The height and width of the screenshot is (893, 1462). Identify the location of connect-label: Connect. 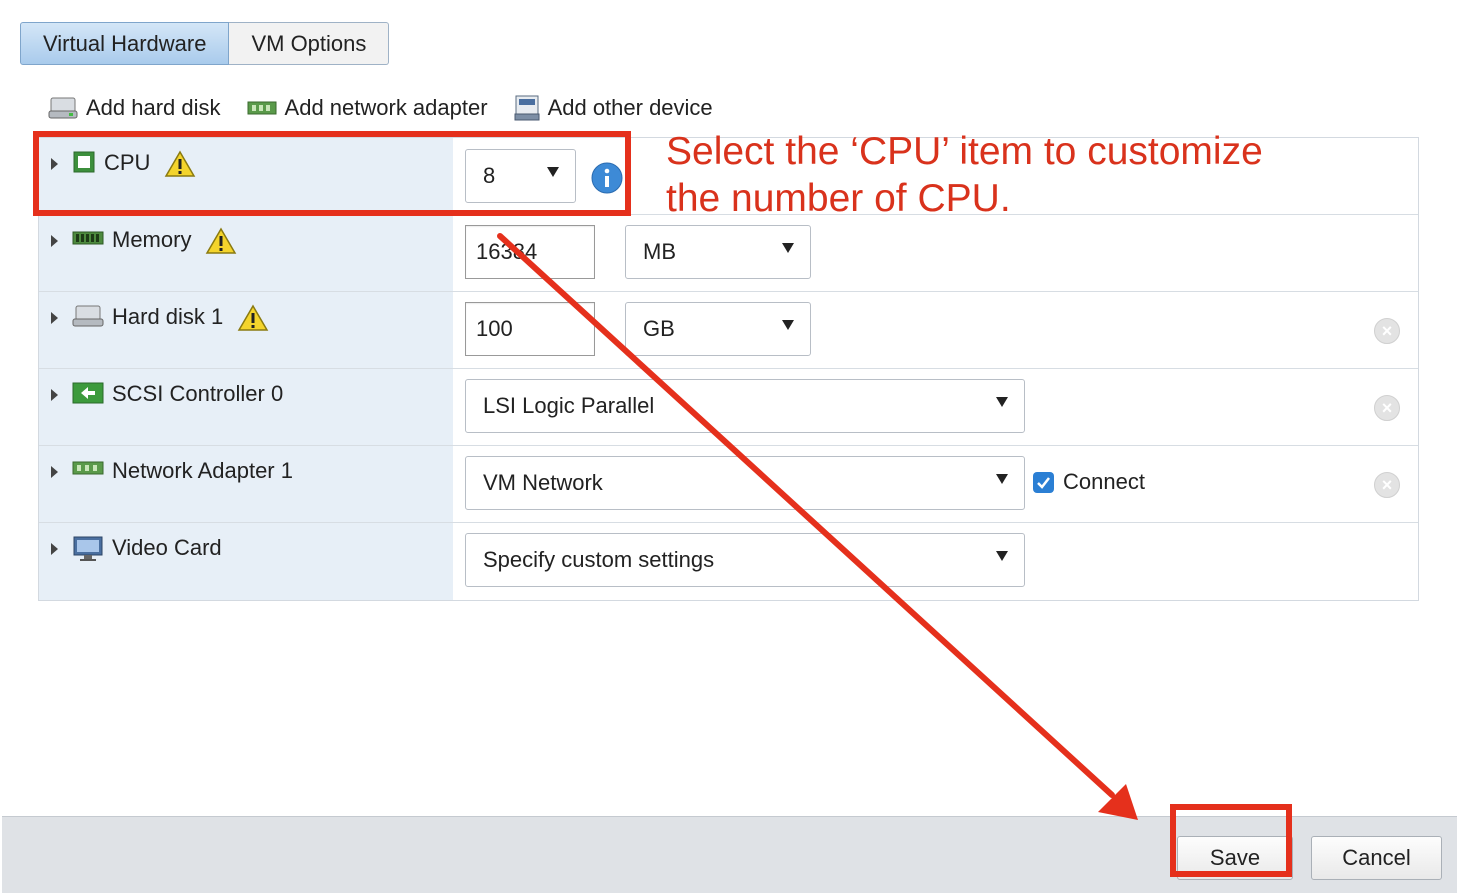
(1104, 481).